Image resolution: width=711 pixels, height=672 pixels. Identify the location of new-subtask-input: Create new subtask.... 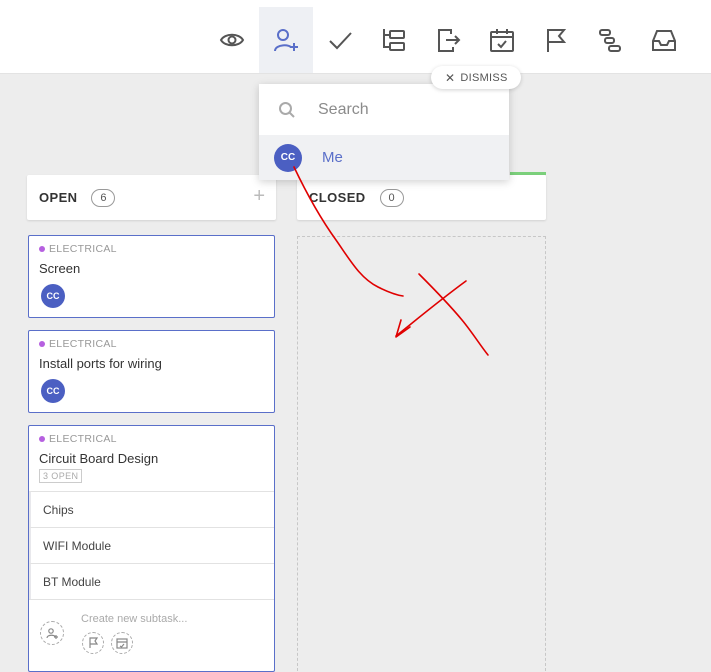
(134, 619).